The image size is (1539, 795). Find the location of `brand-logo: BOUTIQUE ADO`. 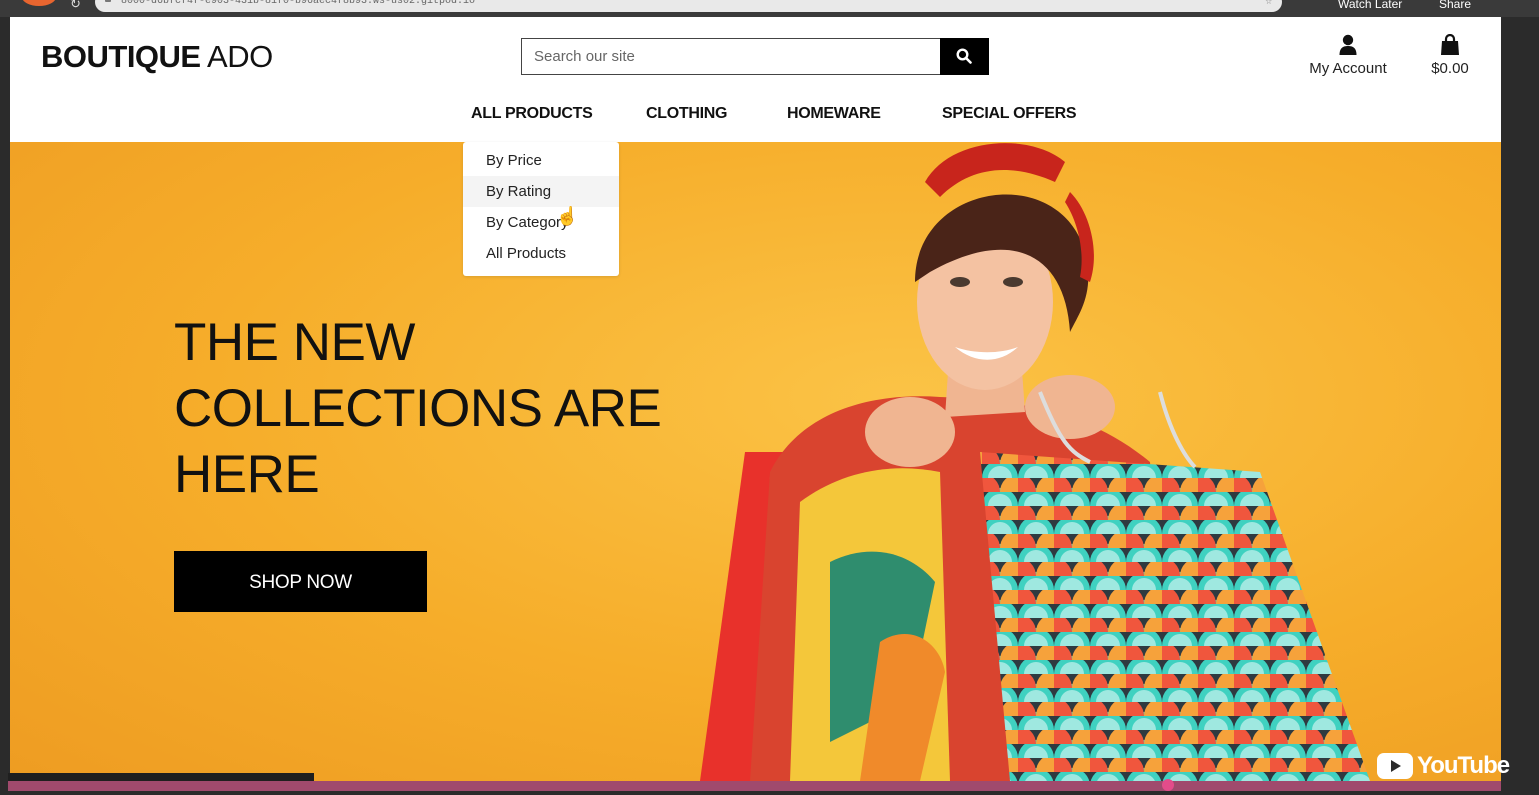

brand-logo: BOUTIQUE ADO is located at coordinates (157, 57).